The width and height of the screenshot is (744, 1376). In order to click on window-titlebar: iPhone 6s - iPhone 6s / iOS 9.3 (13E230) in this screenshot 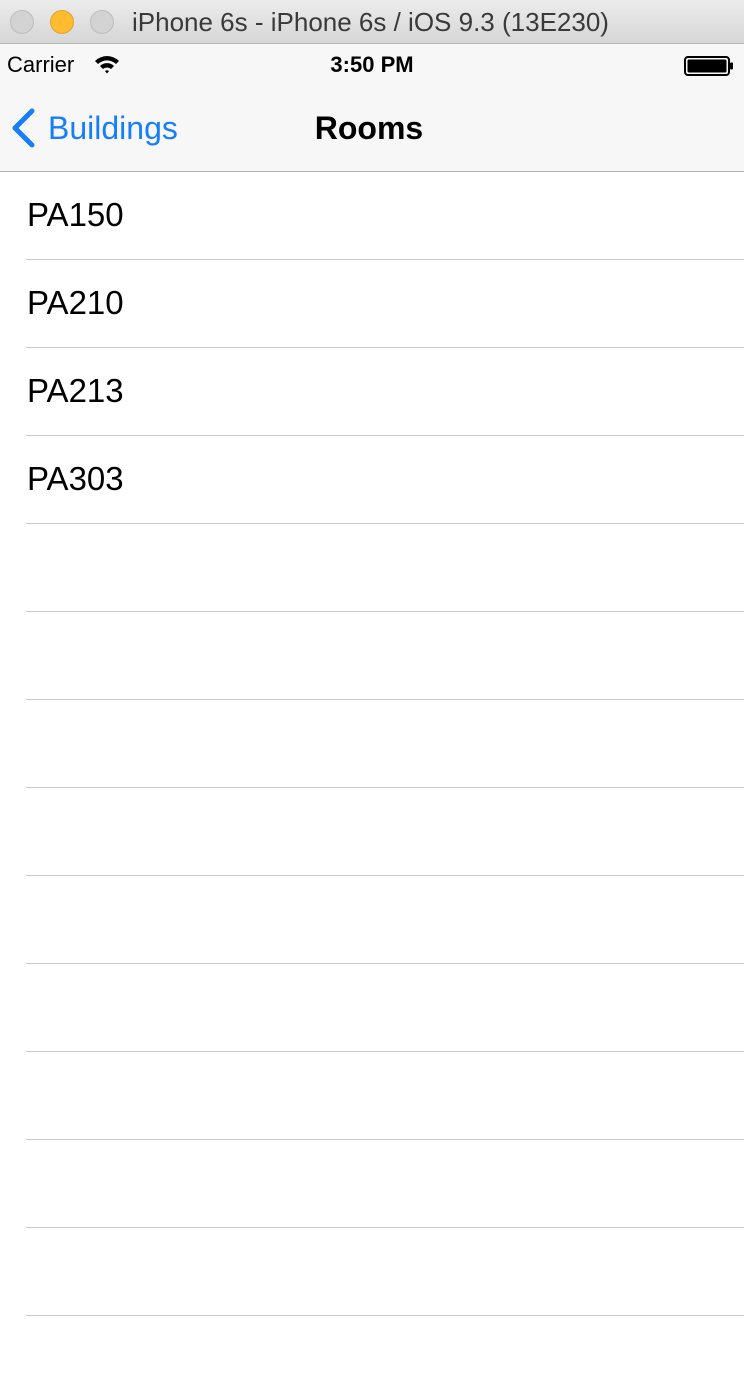, I will do `click(372, 22)`.